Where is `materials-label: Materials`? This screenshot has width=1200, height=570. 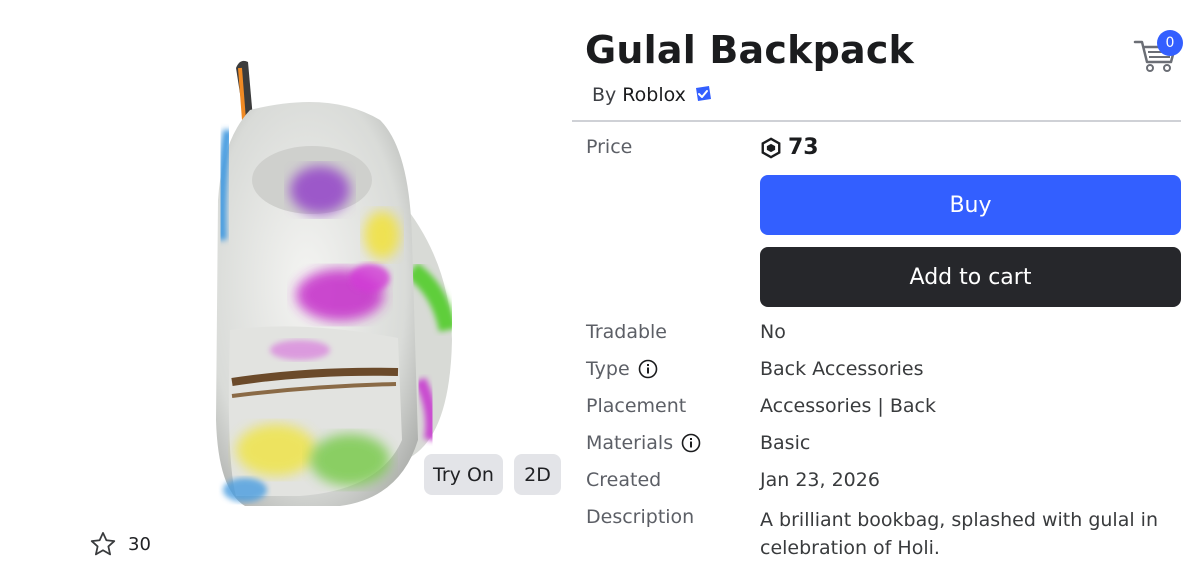 materials-label: Materials is located at coordinates (643, 443).